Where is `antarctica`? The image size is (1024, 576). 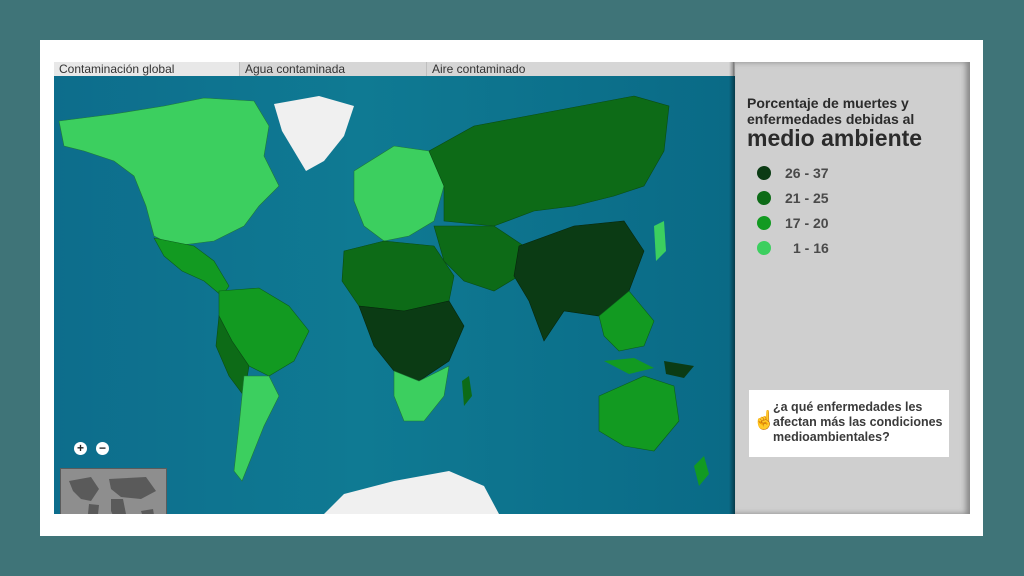
antarctica is located at coordinates (411, 492).